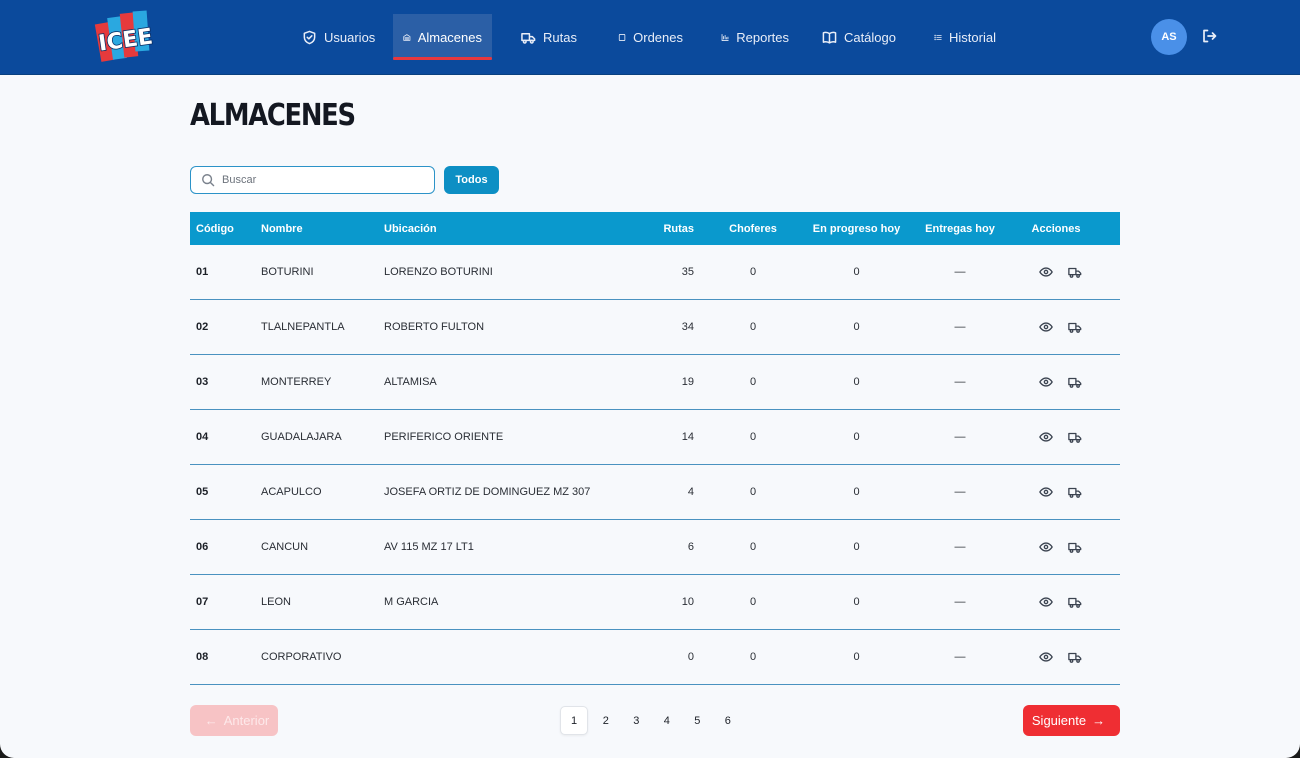  What do you see at coordinates (276, 602) in the screenshot?
I see `cell-nombre: LEON` at bounding box center [276, 602].